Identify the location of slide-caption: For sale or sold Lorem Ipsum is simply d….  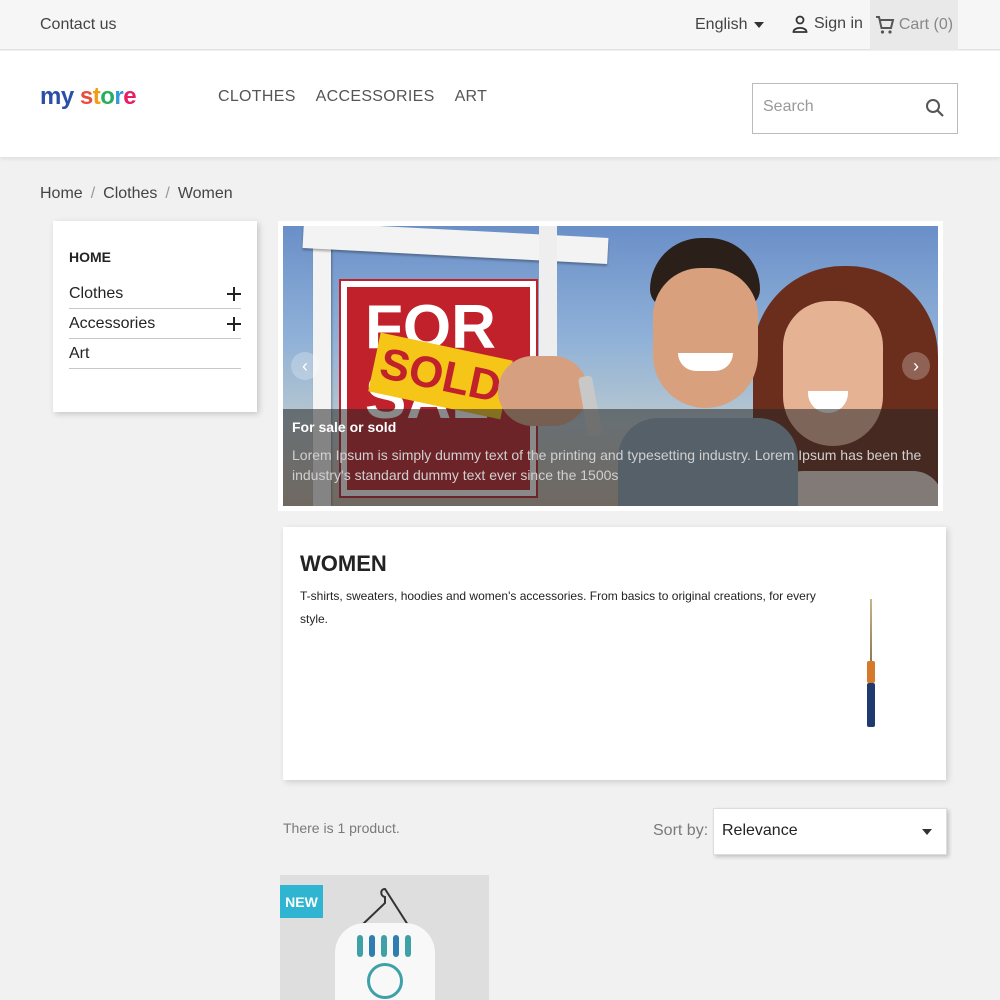
(610, 457).